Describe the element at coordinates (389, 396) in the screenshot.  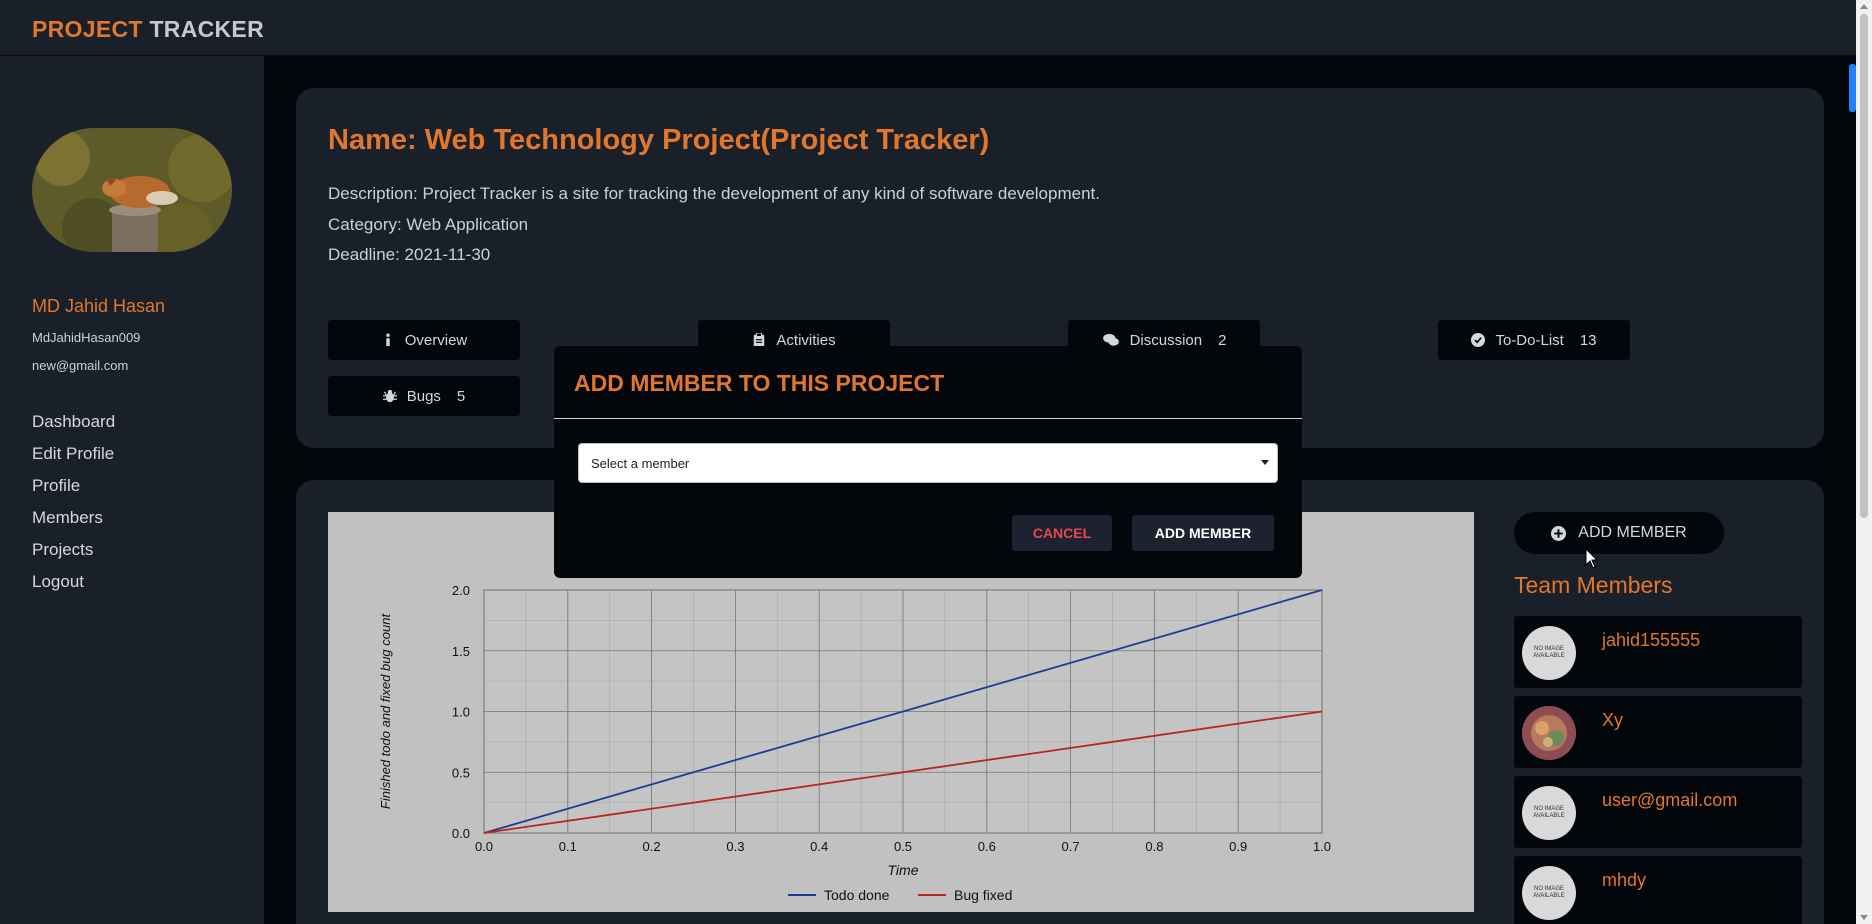
I see `bug-icon` at that location.